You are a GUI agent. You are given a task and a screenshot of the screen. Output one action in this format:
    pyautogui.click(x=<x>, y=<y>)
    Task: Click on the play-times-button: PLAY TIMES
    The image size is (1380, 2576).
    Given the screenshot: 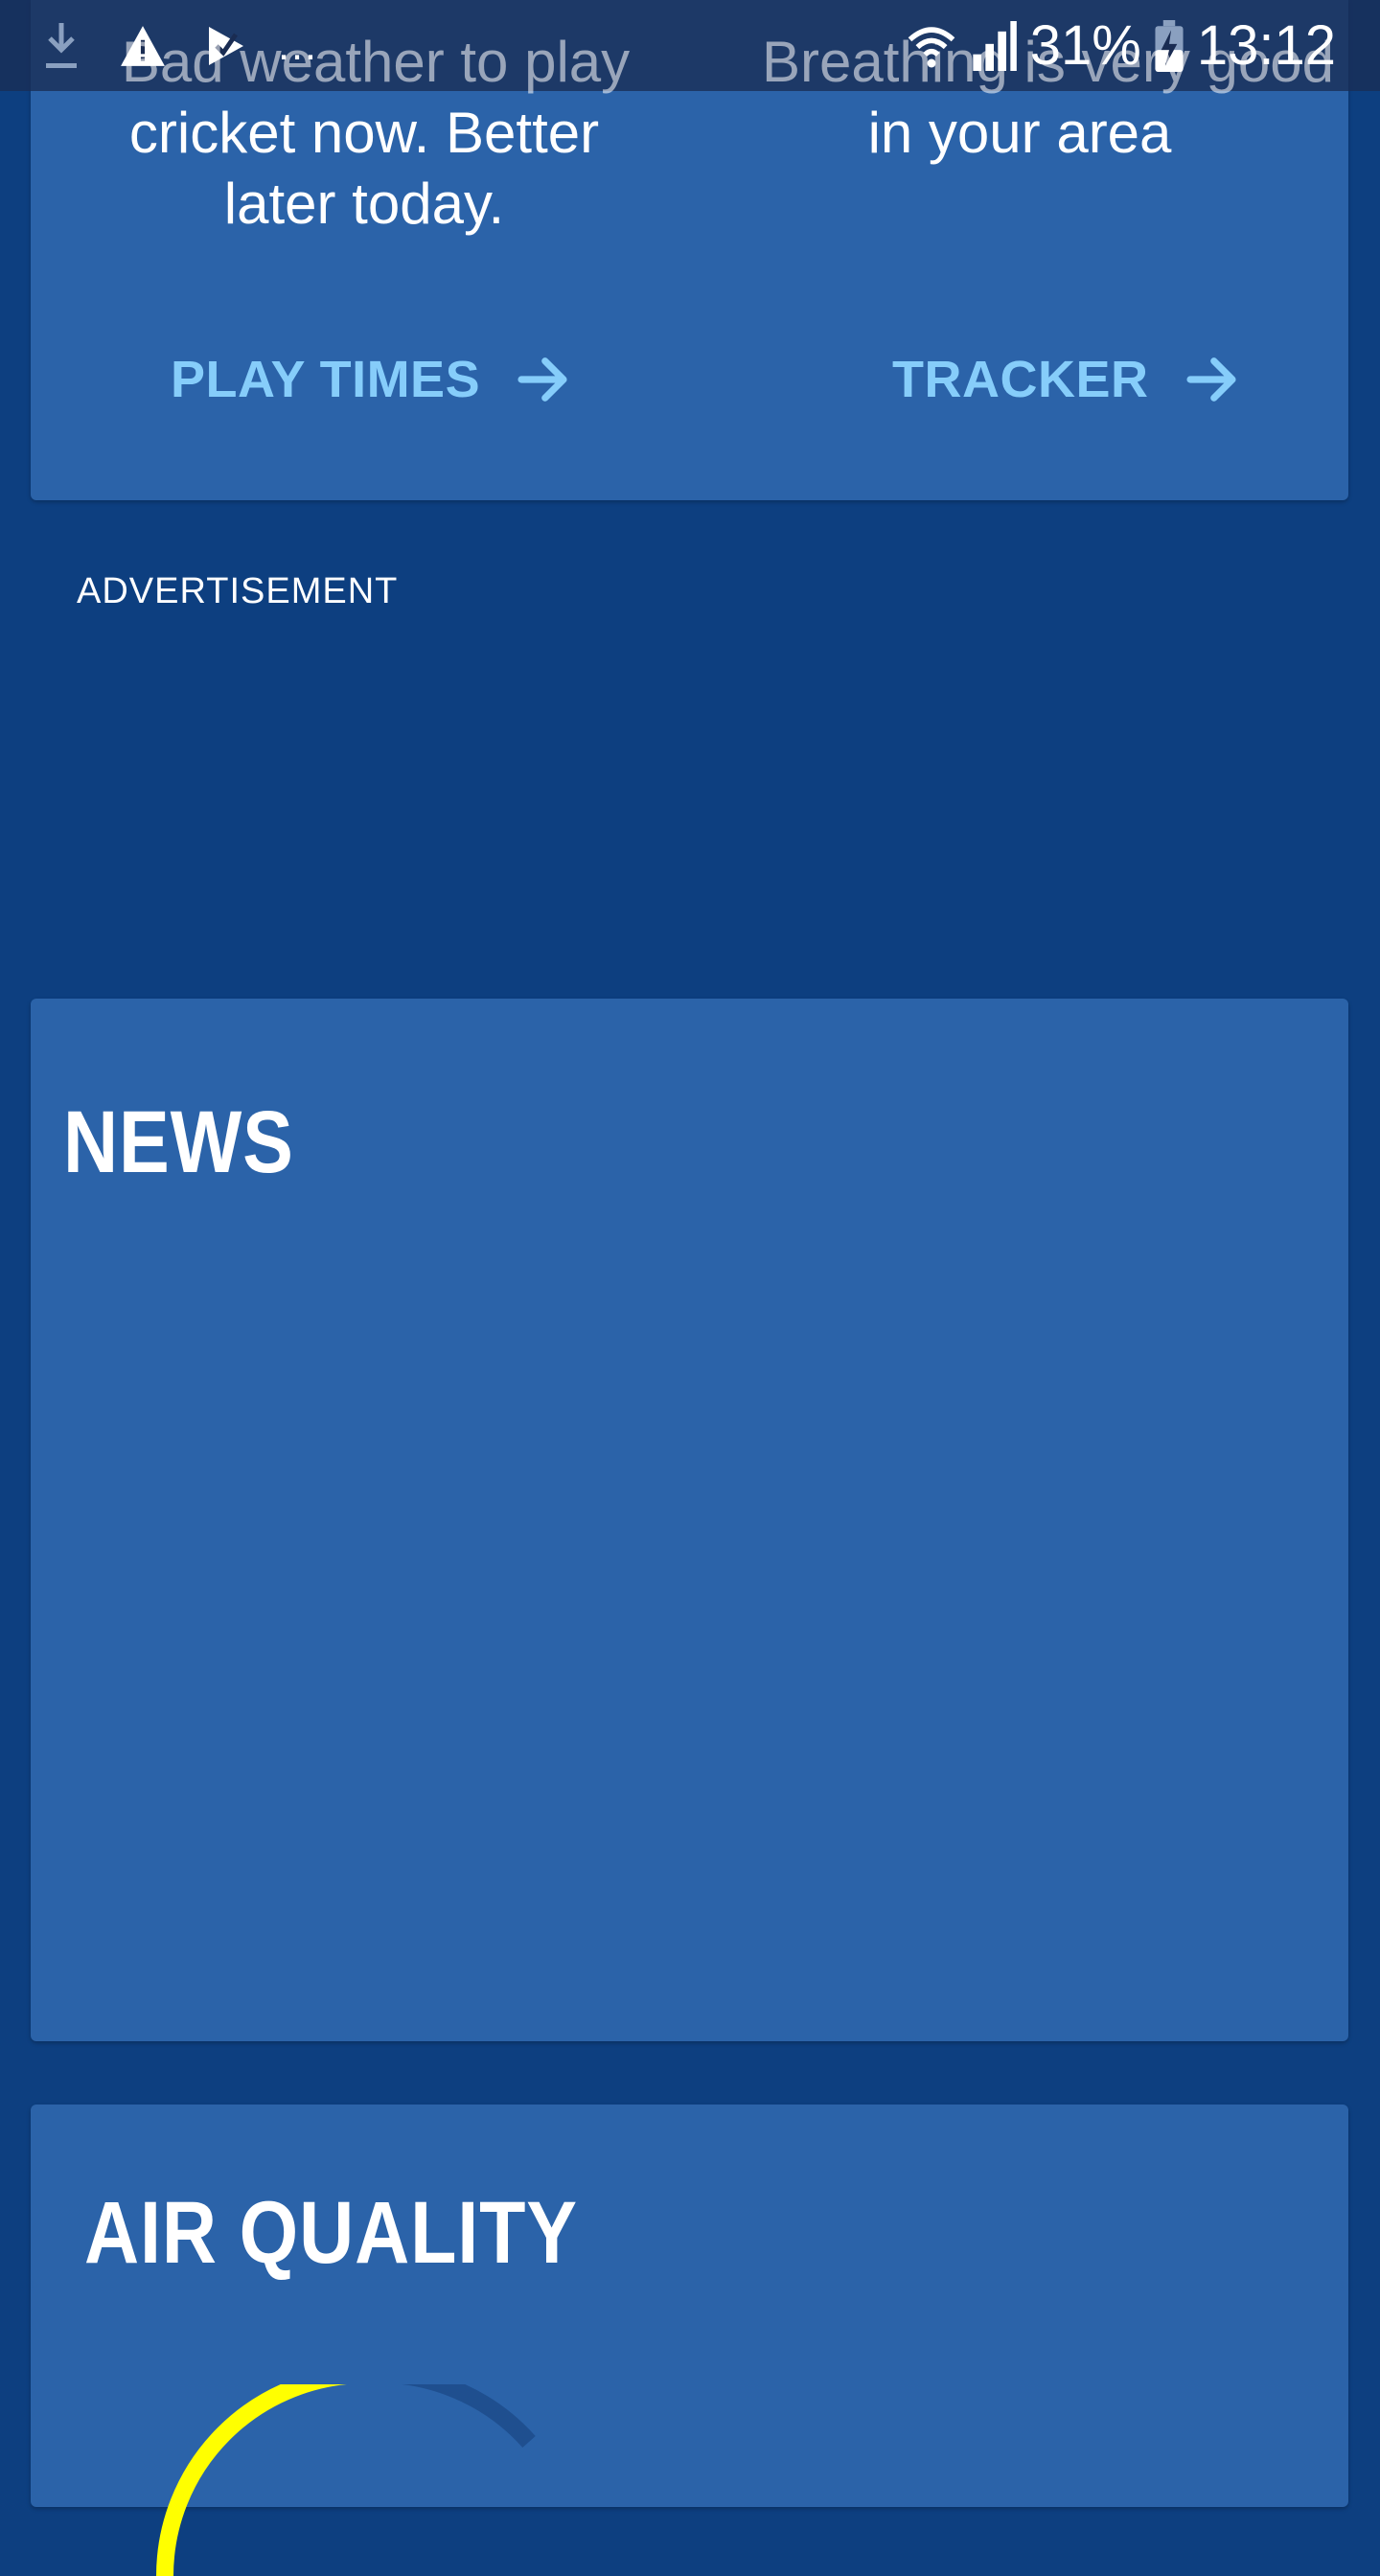 What is the action you would take?
    pyautogui.click(x=373, y=379)
    